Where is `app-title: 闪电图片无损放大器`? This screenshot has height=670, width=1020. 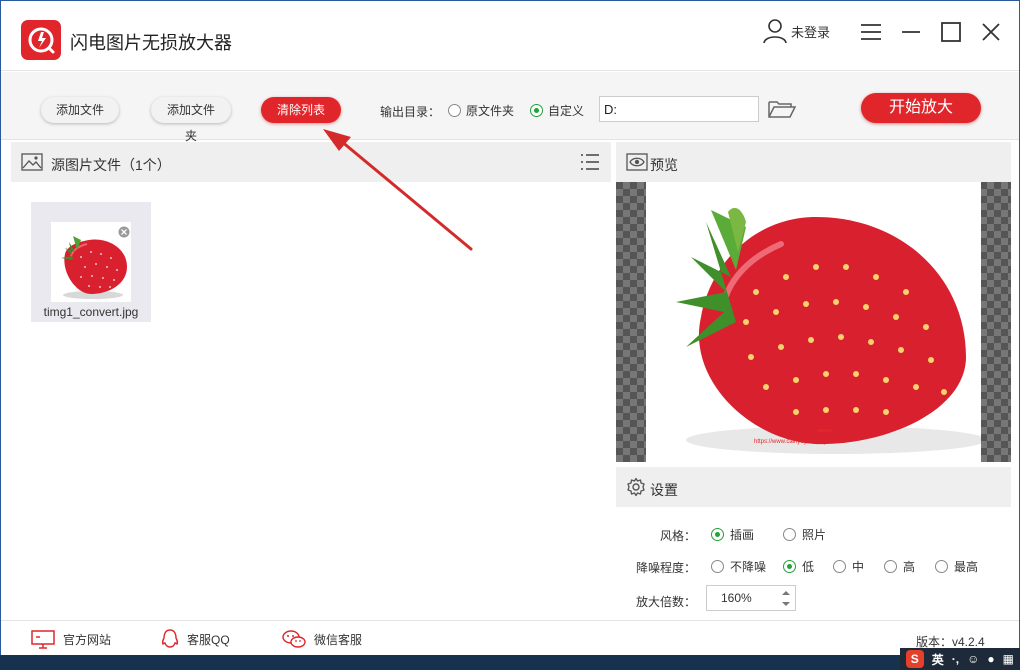
app-title: 闪电图片无损放大器 is located at coordinates (151, 43).